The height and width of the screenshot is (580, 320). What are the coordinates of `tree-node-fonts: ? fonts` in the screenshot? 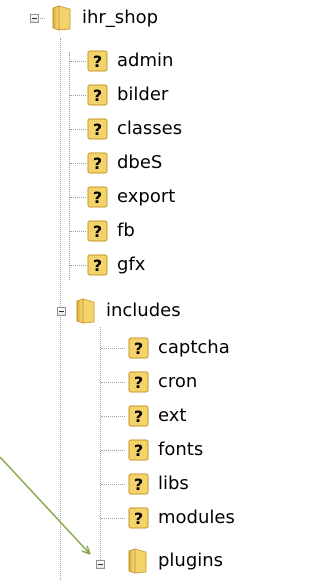 It's located at (165, 450).